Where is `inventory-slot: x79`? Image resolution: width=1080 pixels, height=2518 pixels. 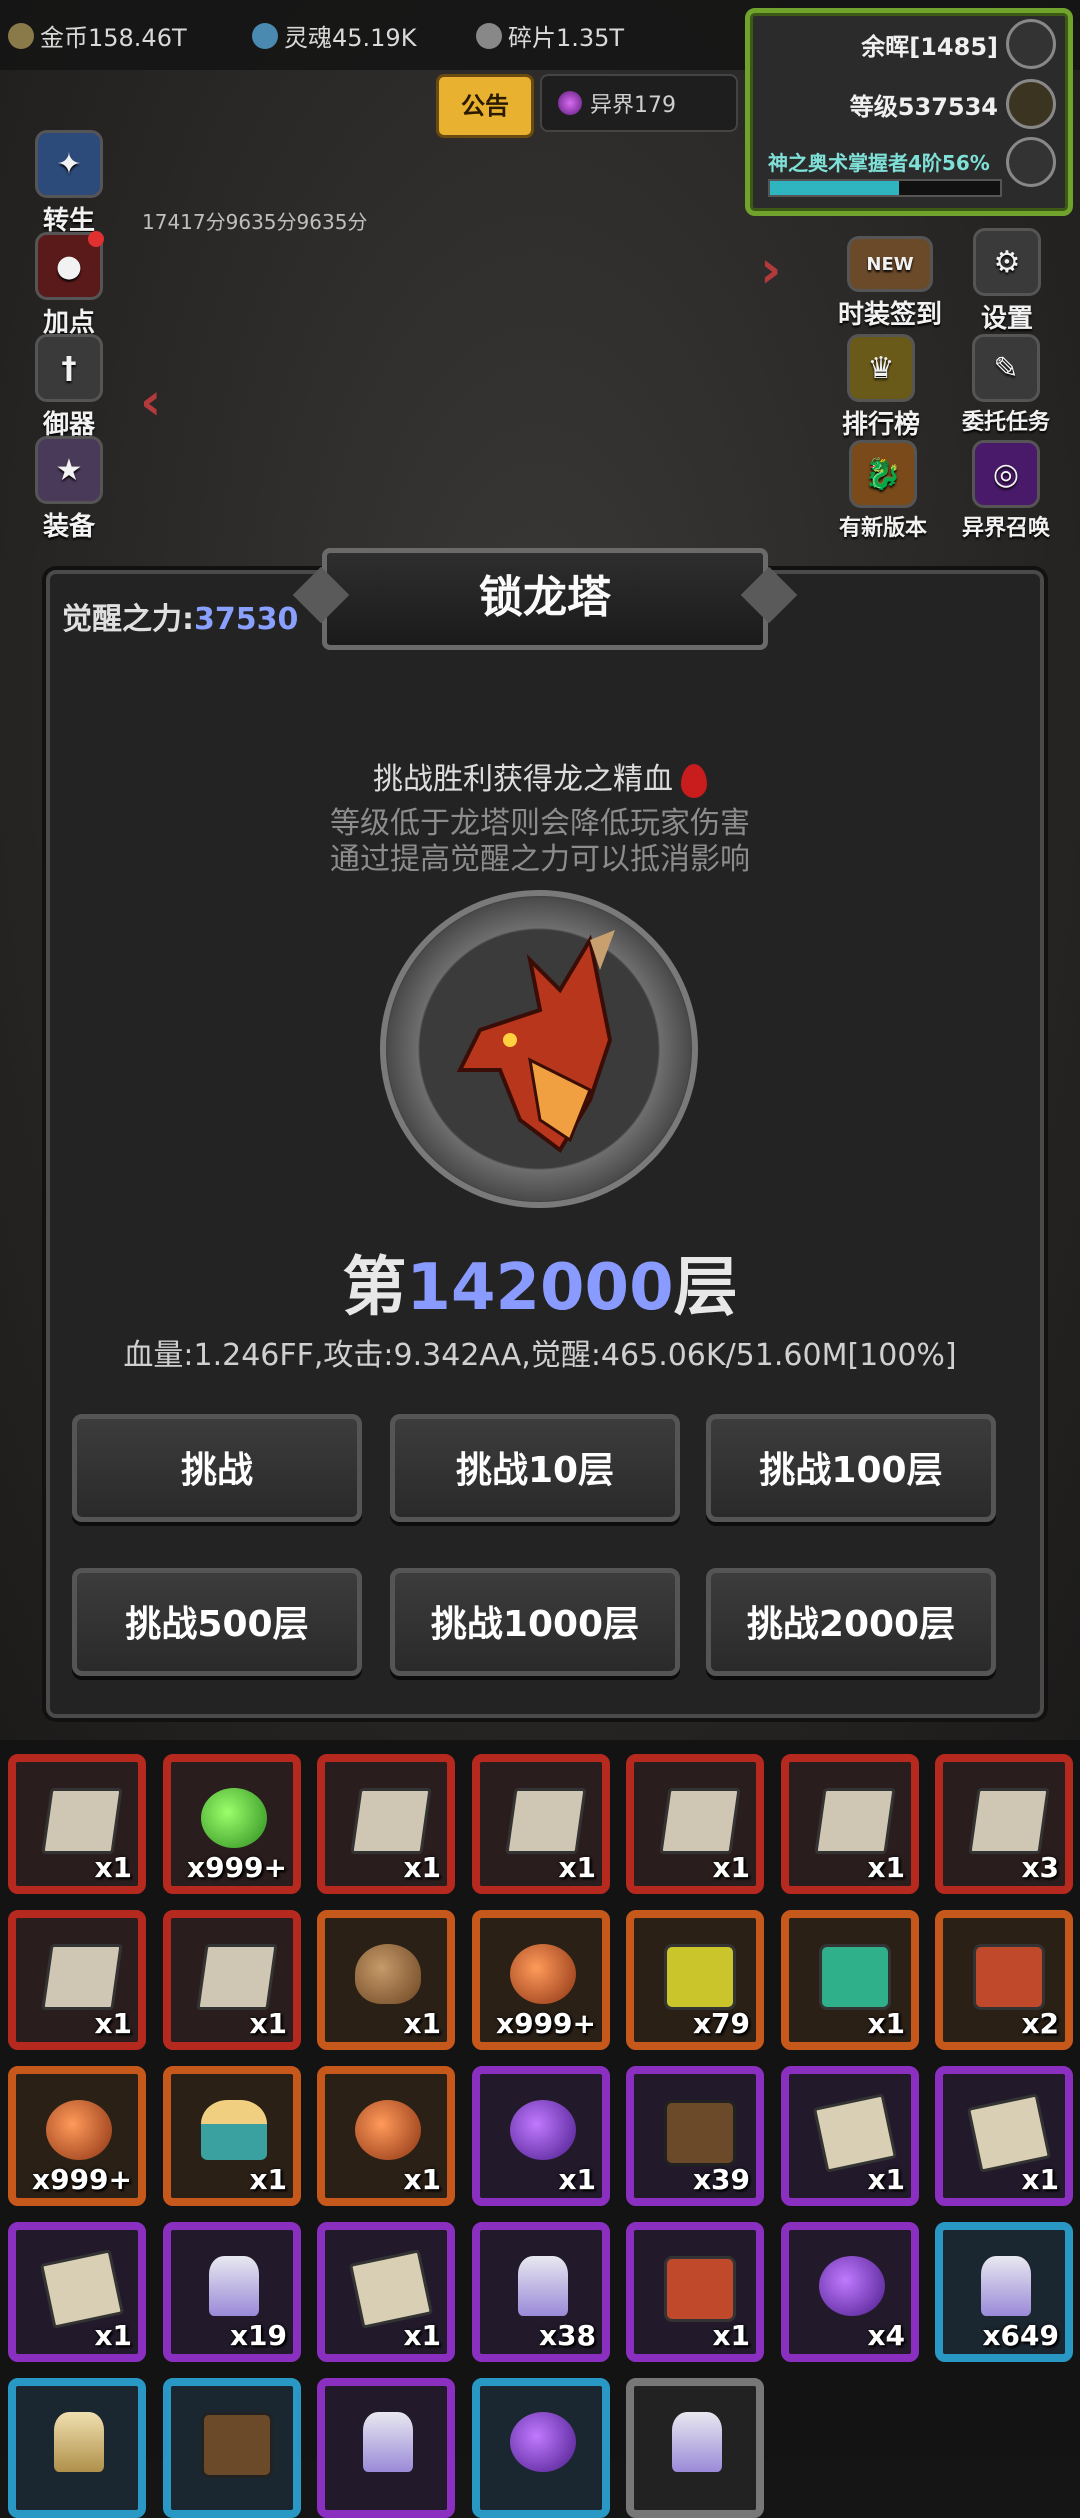
inventory-slot: x79 is located at coordinates (695, 1980).